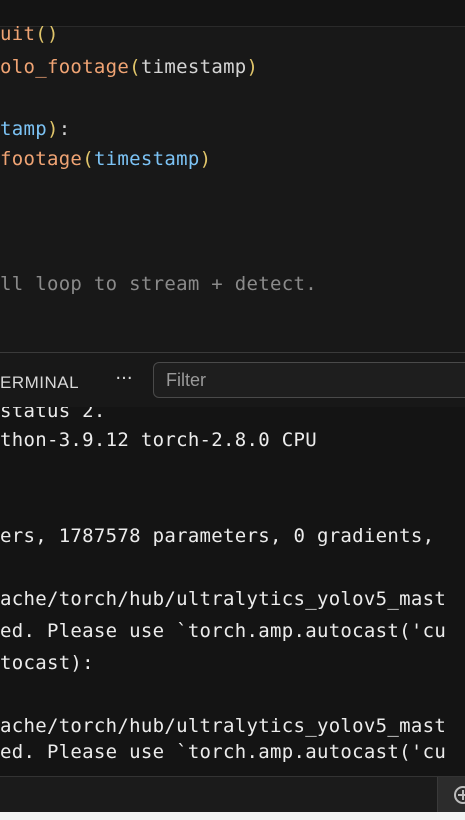 The height and width of the screenshot is (820, 465). Describe the element at coordinates (65, 67) in the screenshot. I see `code-token: olo_footage` at that location.